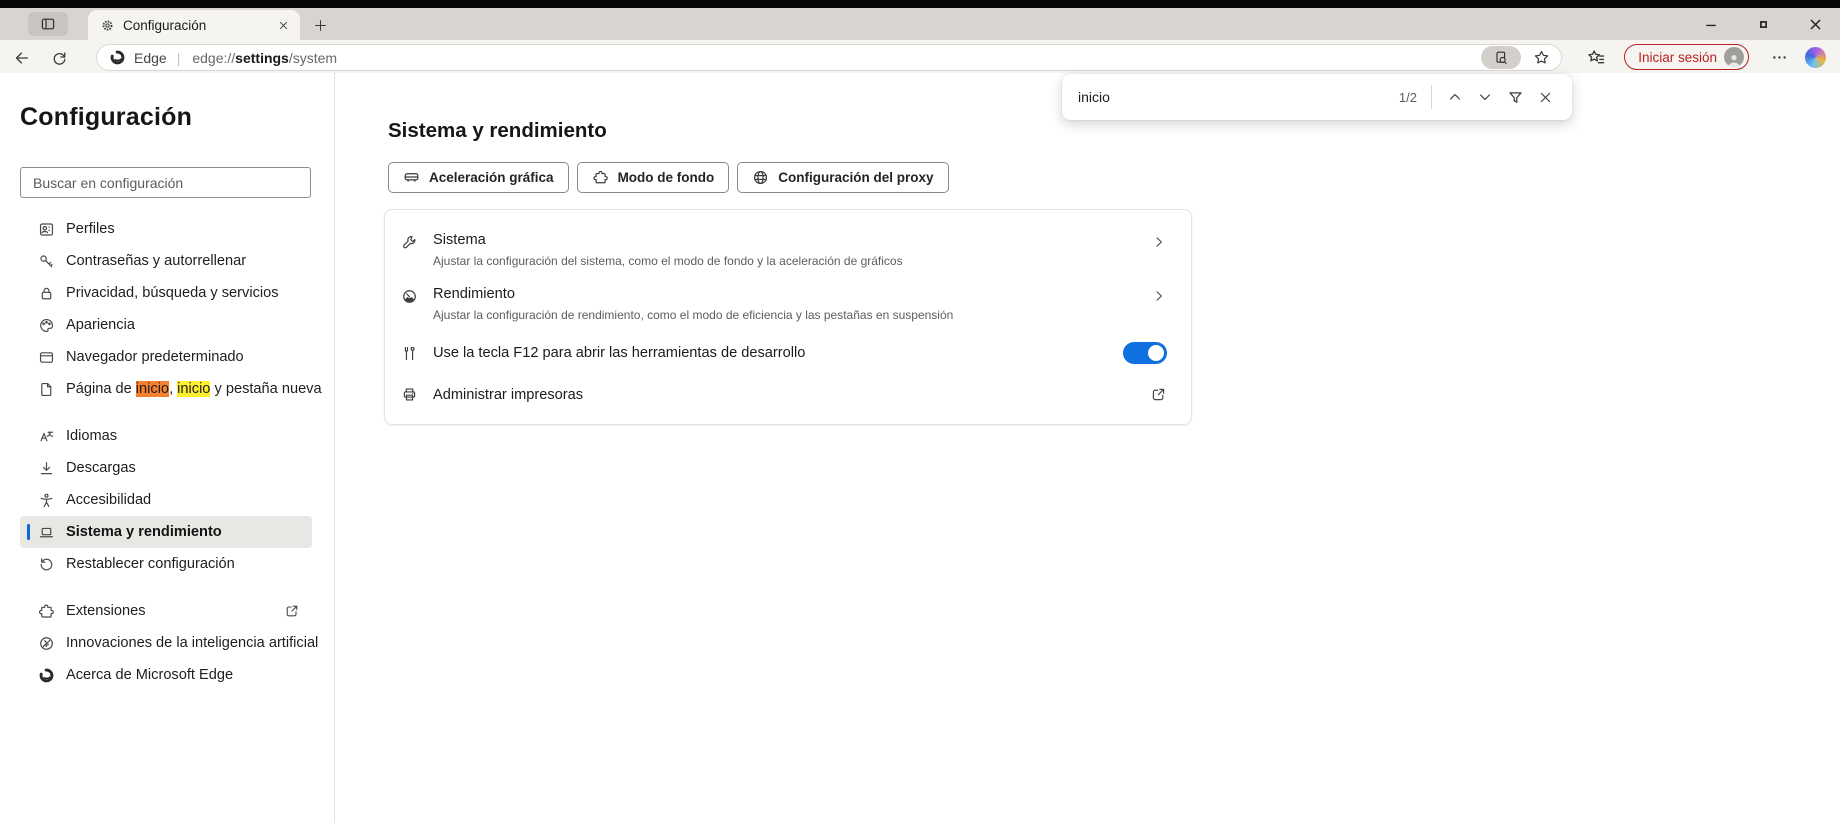 Image resolution: width=1840 pixels, height=823 pixels. I want to click on download-icon, so click(46, 468).